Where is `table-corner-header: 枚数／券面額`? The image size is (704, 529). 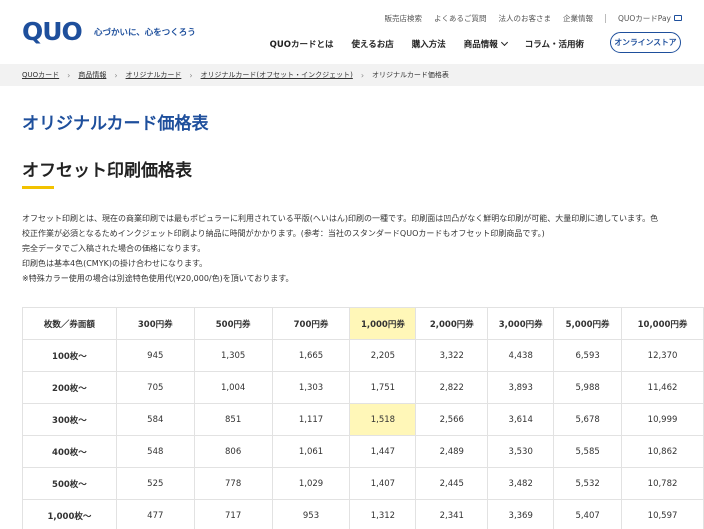
table-corner-header: 枚数／券面額 is located at coordinates (69, 323).